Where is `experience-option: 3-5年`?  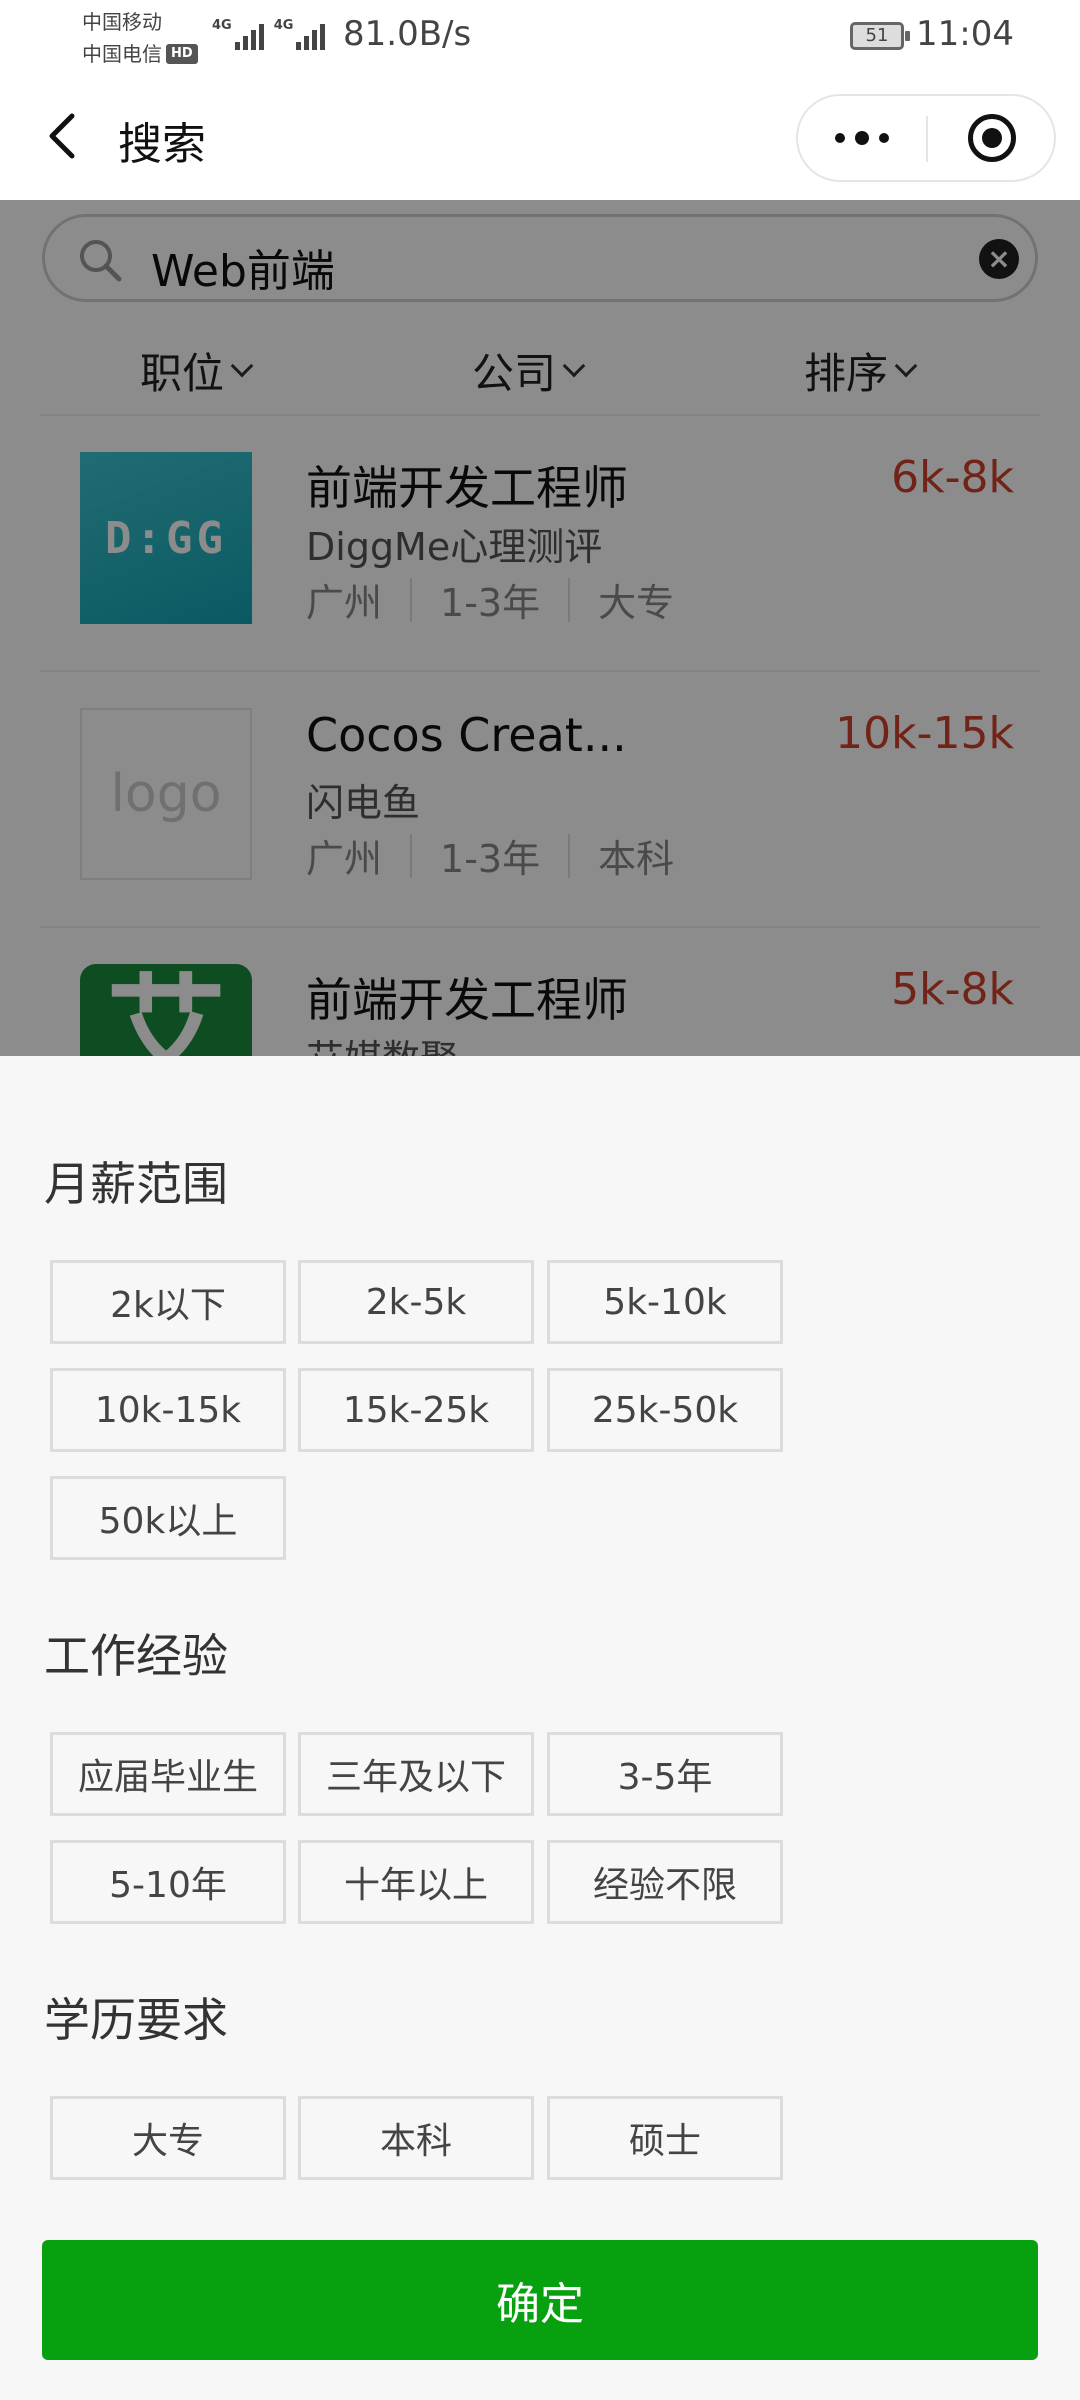 experience-option: 3-5年 is located at coordinates (665, 1774).